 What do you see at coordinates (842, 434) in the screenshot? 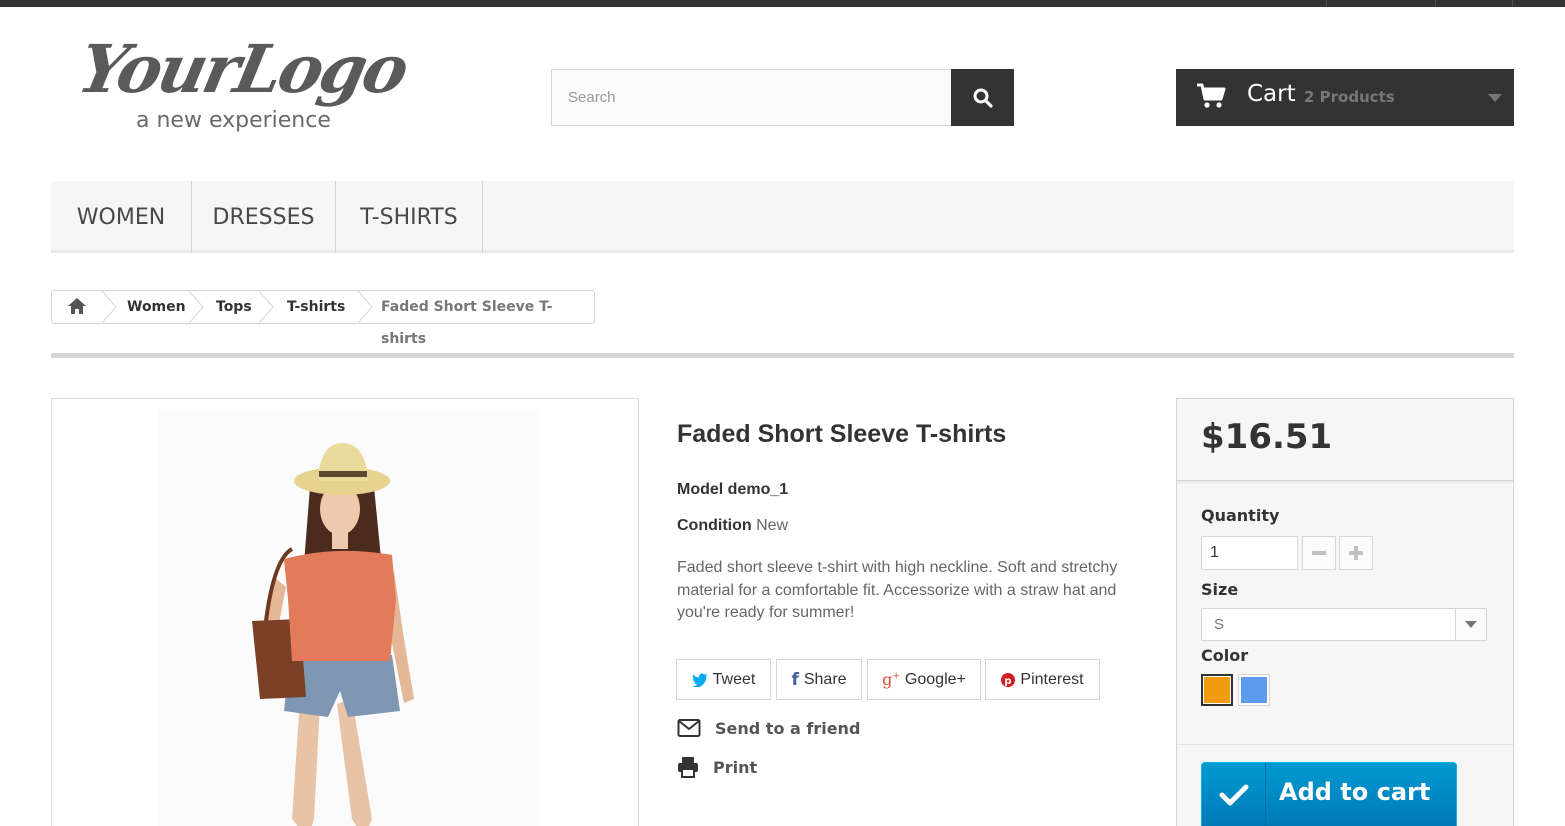
I see `product-title: Faded Short Sleeve T-shirts` at bounding box center [842, 434].